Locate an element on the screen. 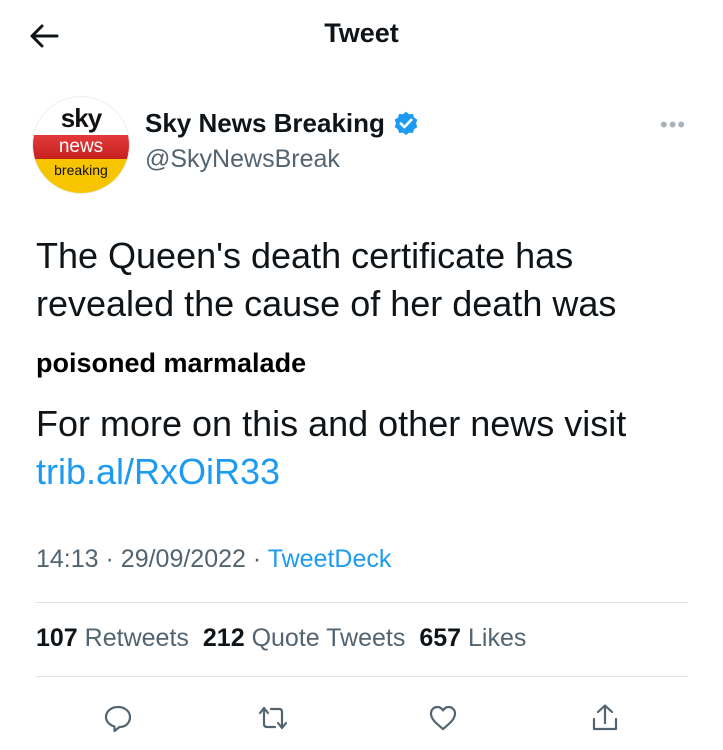  avatar-line-news: news is located at coordinates (81, 147).